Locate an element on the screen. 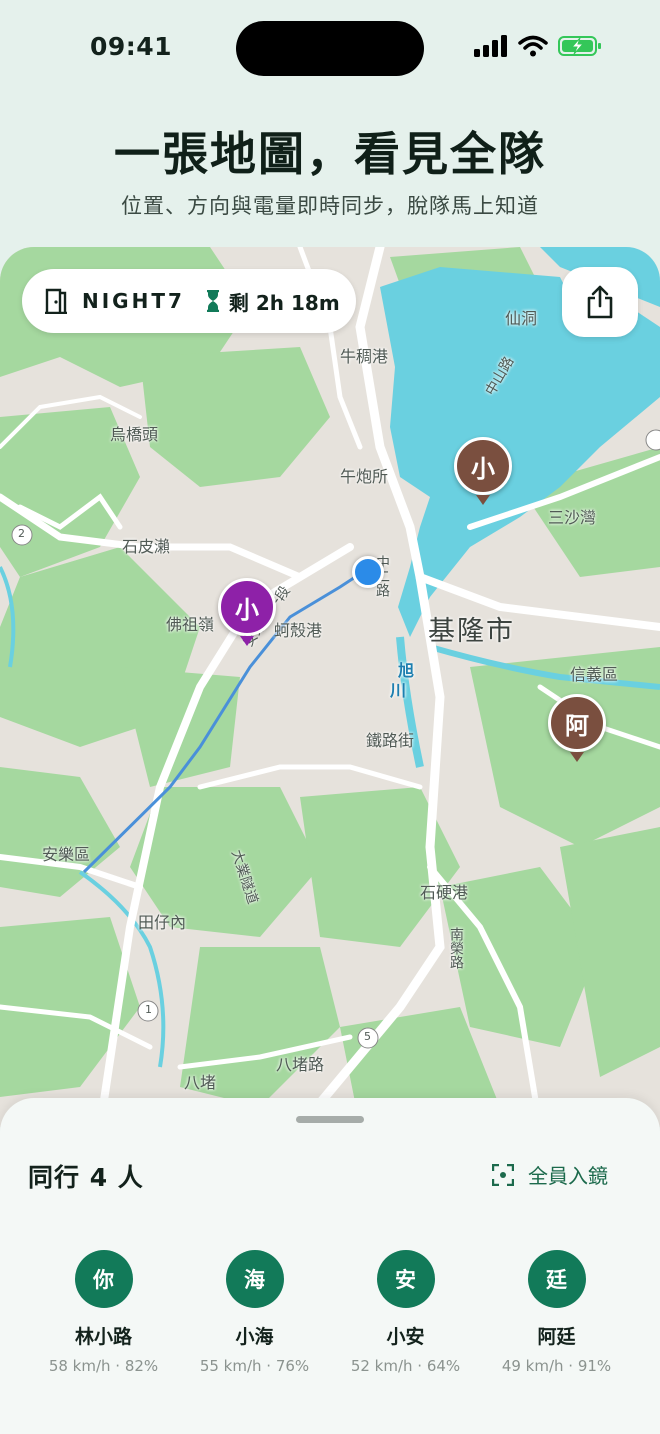 This screenshot has height=1434, width=660. status-bar: 09:41 is located at coordinates (330, 48).